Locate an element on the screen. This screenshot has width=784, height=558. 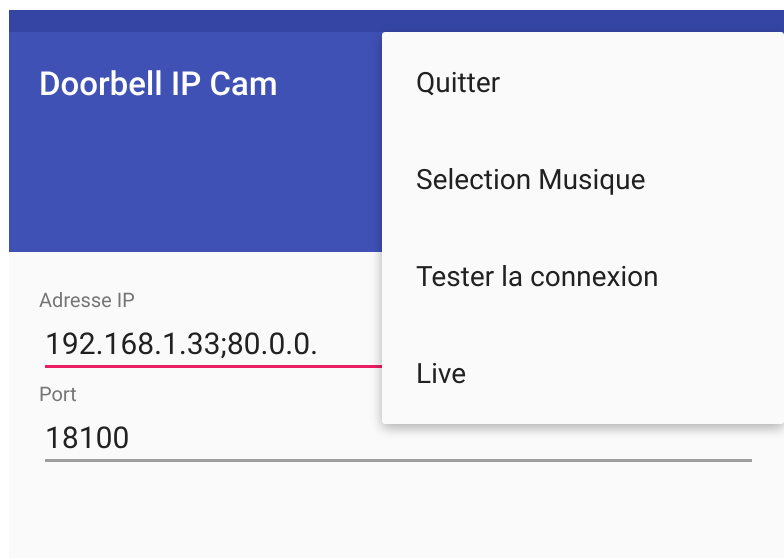
menu-item: Tester la connexion is located at coordinates (583, 276).